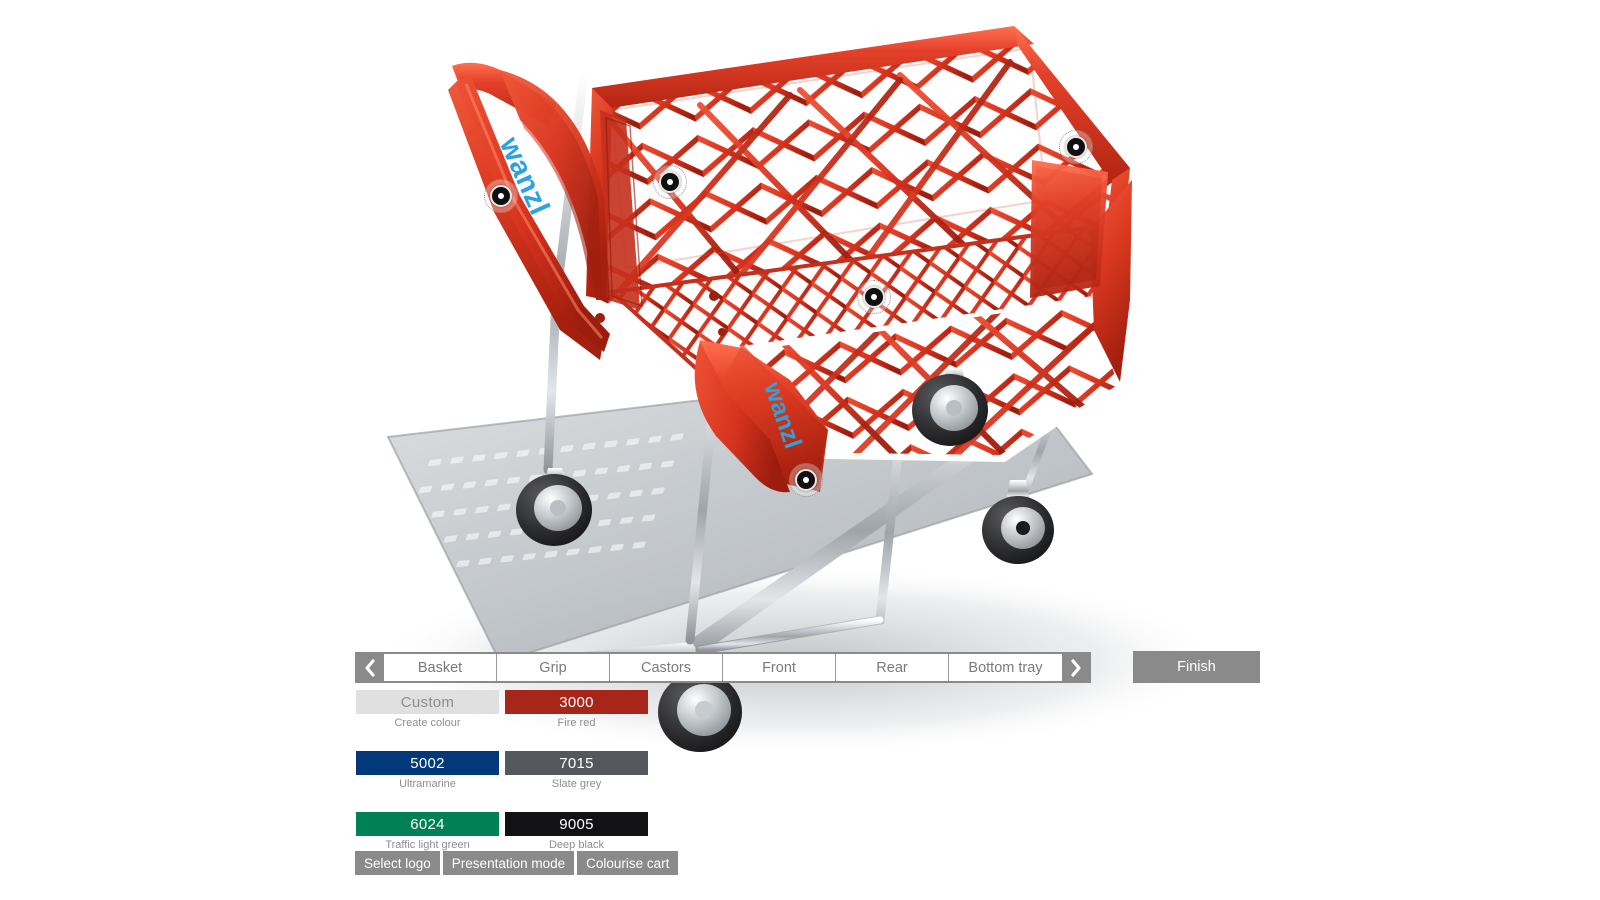 The image size is (1600, 900). I want to click on swatch-chip-7015: 7015, so click(576, 763).